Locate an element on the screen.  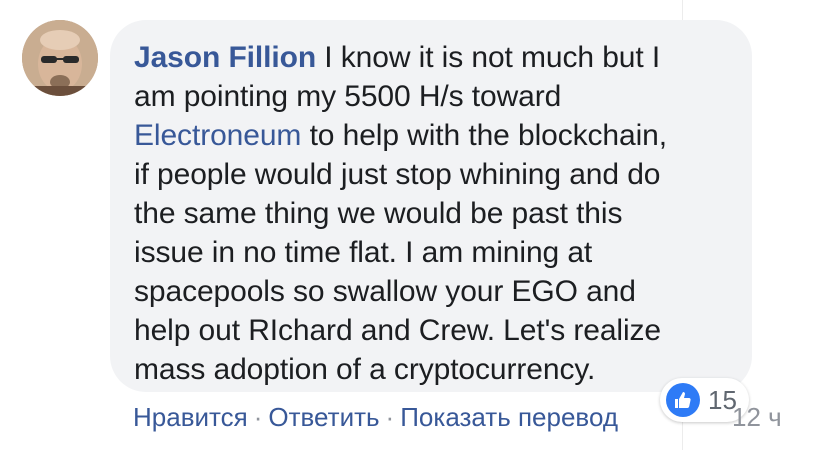
translate-link: Показать перевод is located at coordinates (509, 417).